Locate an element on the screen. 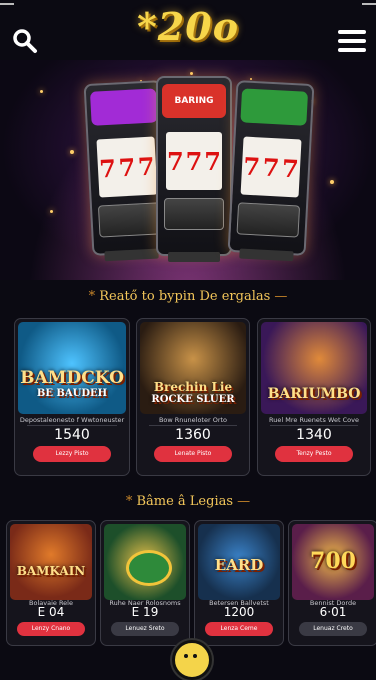 The image size is (376, 680). game-card: BAMKAIN Bolavaie Rele E 04 Lenzy Cnano is located at coordinates (51, 583).